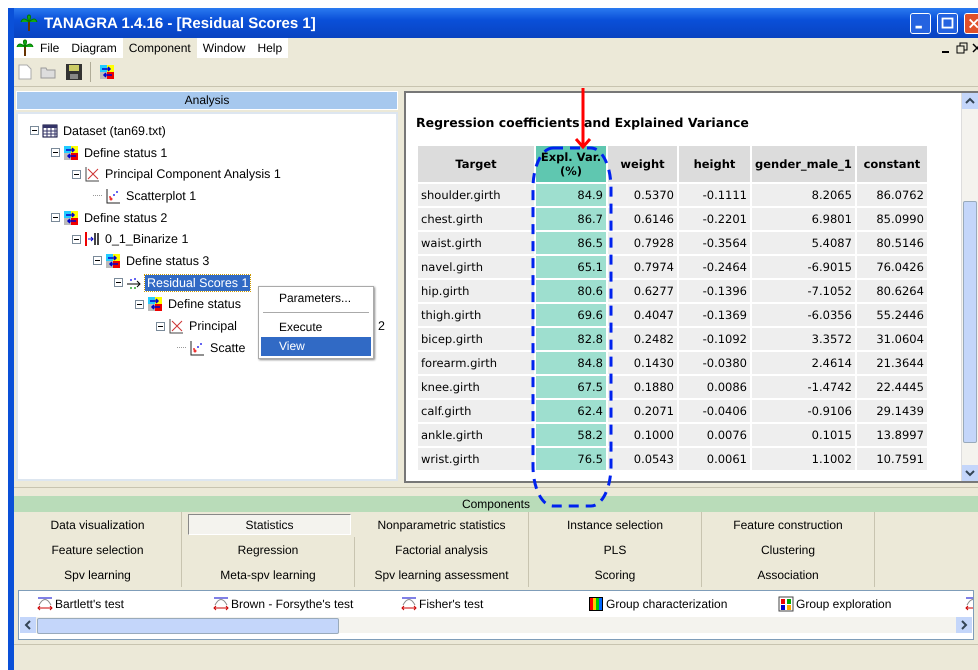 The width and height of the screenshot is (978, 670). What do you see at coordinates (28, 625) in the screenshot?
I see `scroll-left-icon` at bounding box center [28, 625].